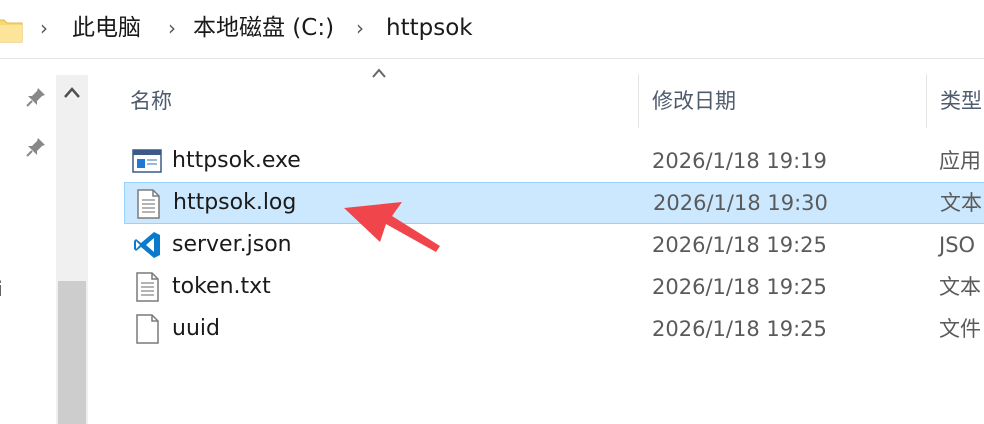 The height and width of the screenshot is (424, 984). I want to click on file-row-selected: httpsok.log 2026/1/18 19:30 文本, so click(554, 203).